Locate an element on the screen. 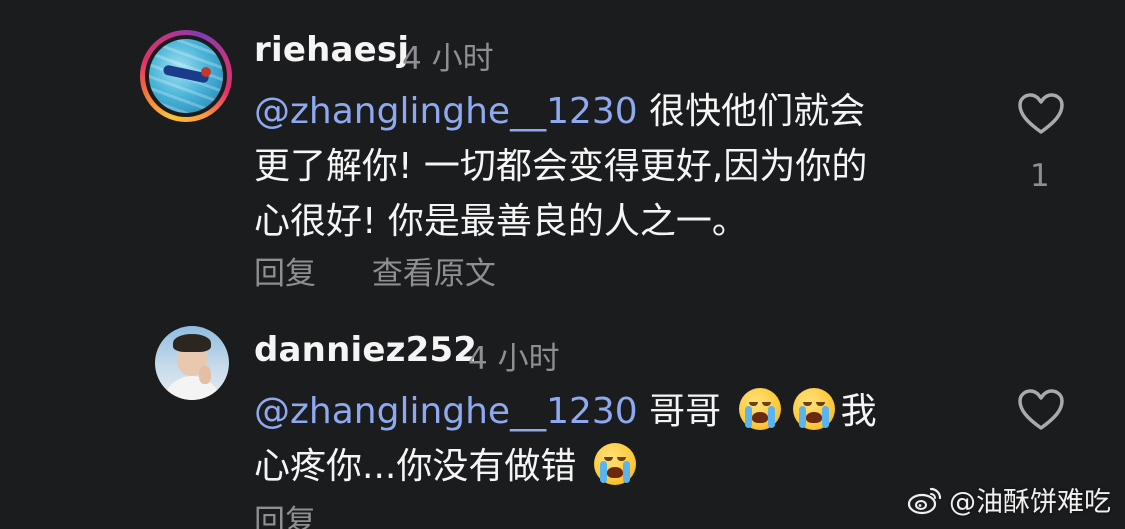 Image resolution: width=1125 pixels, height=529 pixels. swimmer-cap is located at coordinates (206, 72).